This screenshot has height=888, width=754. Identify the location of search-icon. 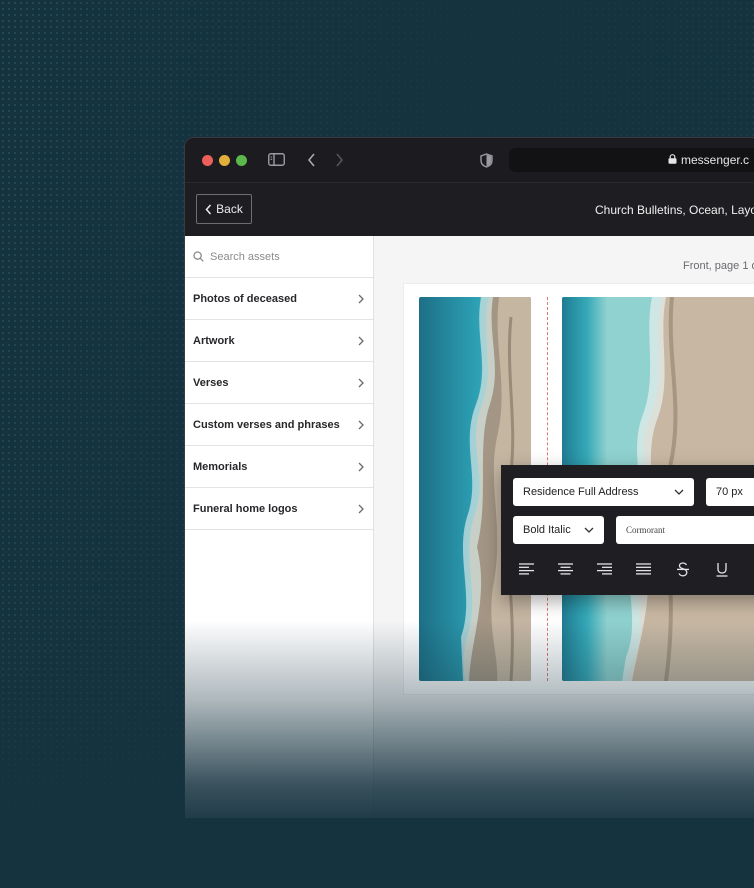
(198, 256).